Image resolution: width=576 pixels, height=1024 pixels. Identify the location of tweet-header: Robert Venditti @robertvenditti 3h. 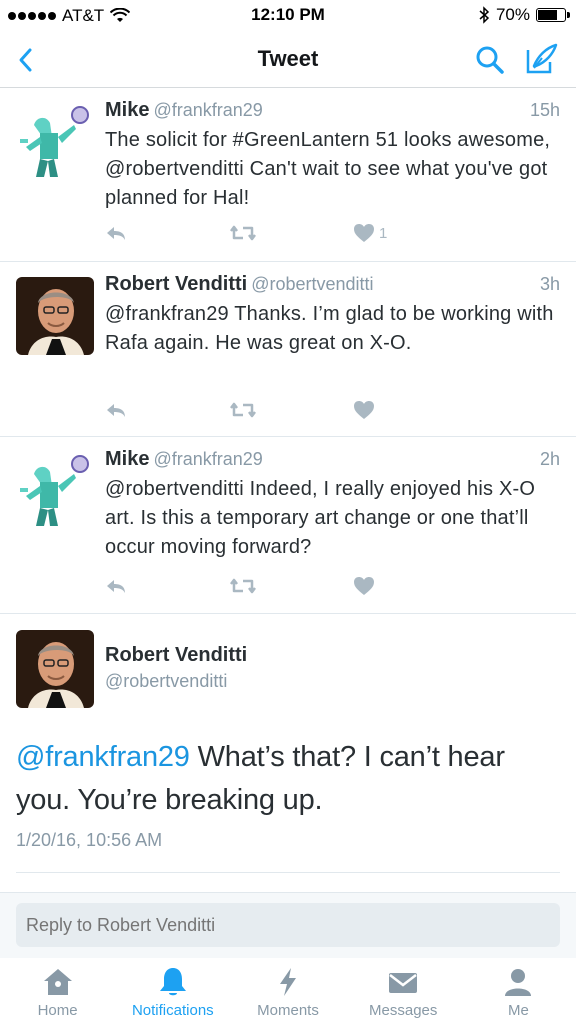
(332, 284).